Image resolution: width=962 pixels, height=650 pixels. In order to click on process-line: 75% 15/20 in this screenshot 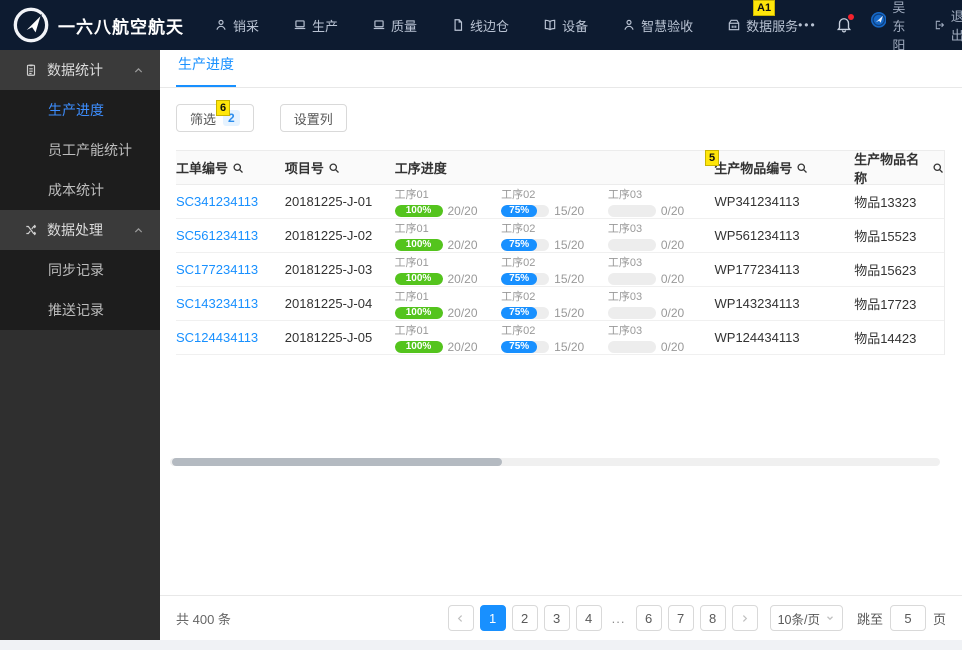, I will do `click(554, 211)`.